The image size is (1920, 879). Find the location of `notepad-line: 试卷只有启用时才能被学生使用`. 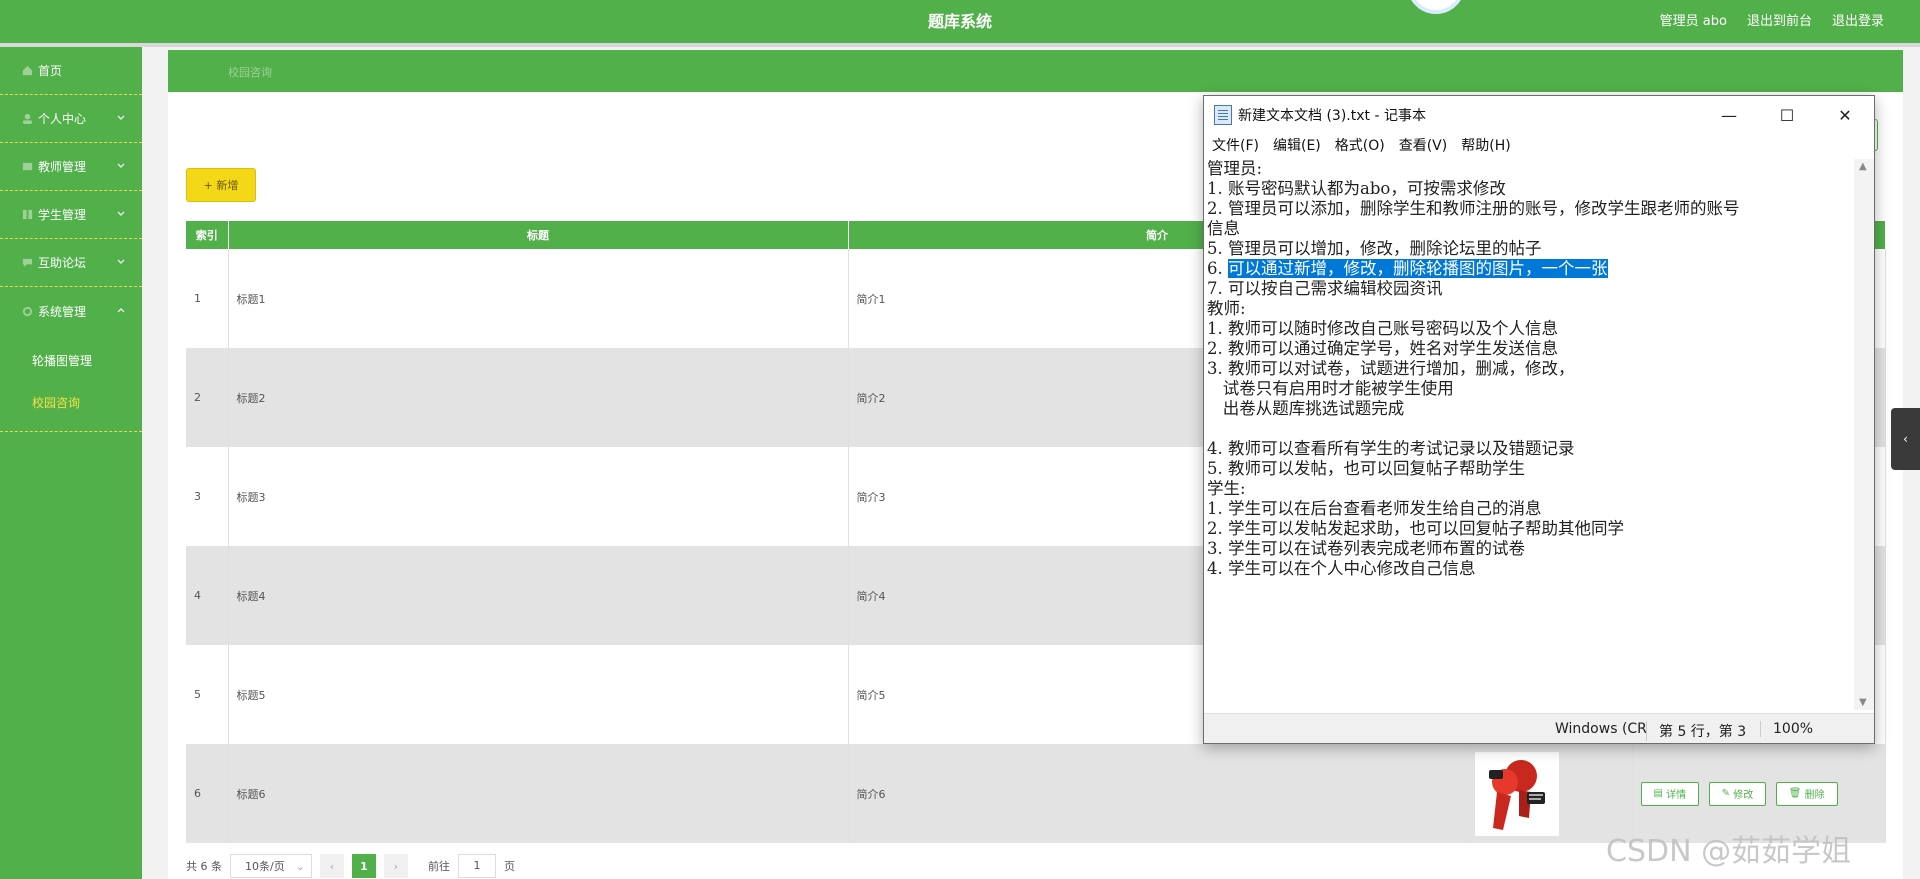

notepad-line: 试卷只有启用时才能被学生使用 is located at coordinates (1330, 388).